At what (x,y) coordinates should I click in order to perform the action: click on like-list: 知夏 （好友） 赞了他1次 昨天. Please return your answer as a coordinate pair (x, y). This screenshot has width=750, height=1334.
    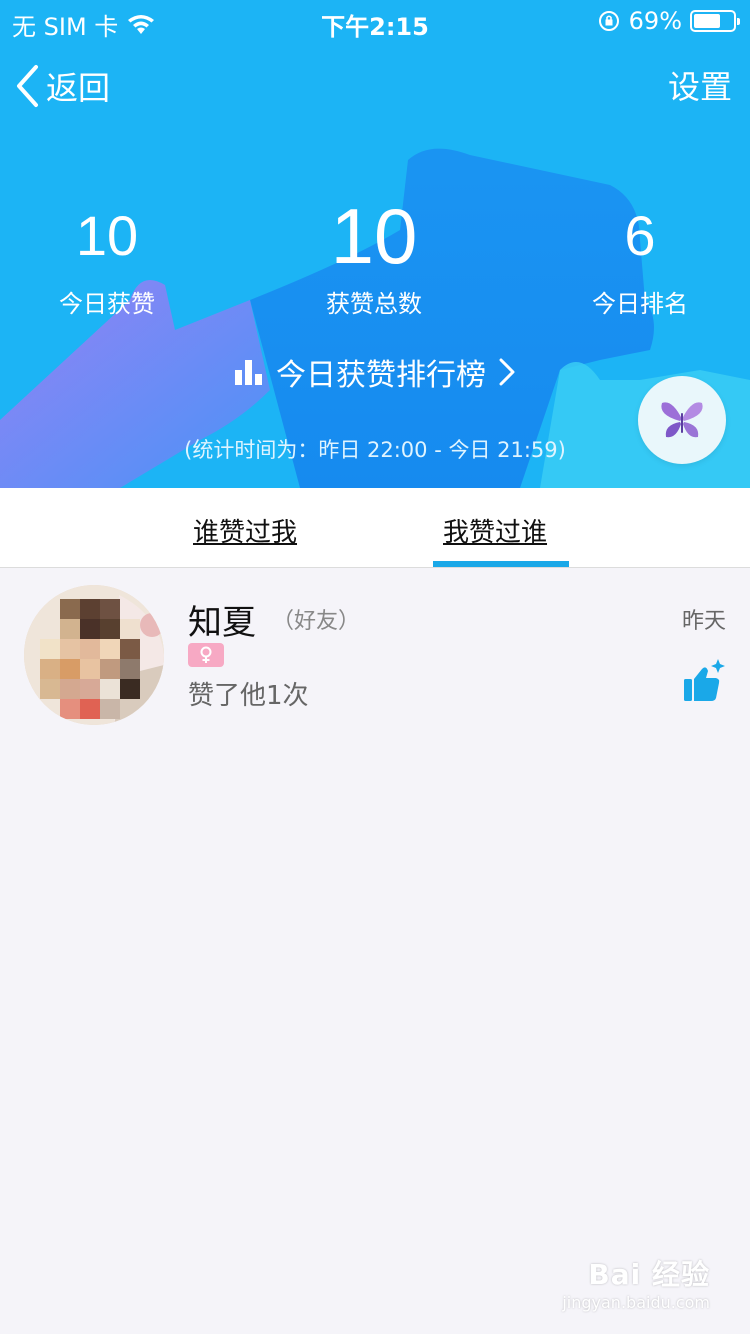
    Looking at the image, I should click on (375, 654).